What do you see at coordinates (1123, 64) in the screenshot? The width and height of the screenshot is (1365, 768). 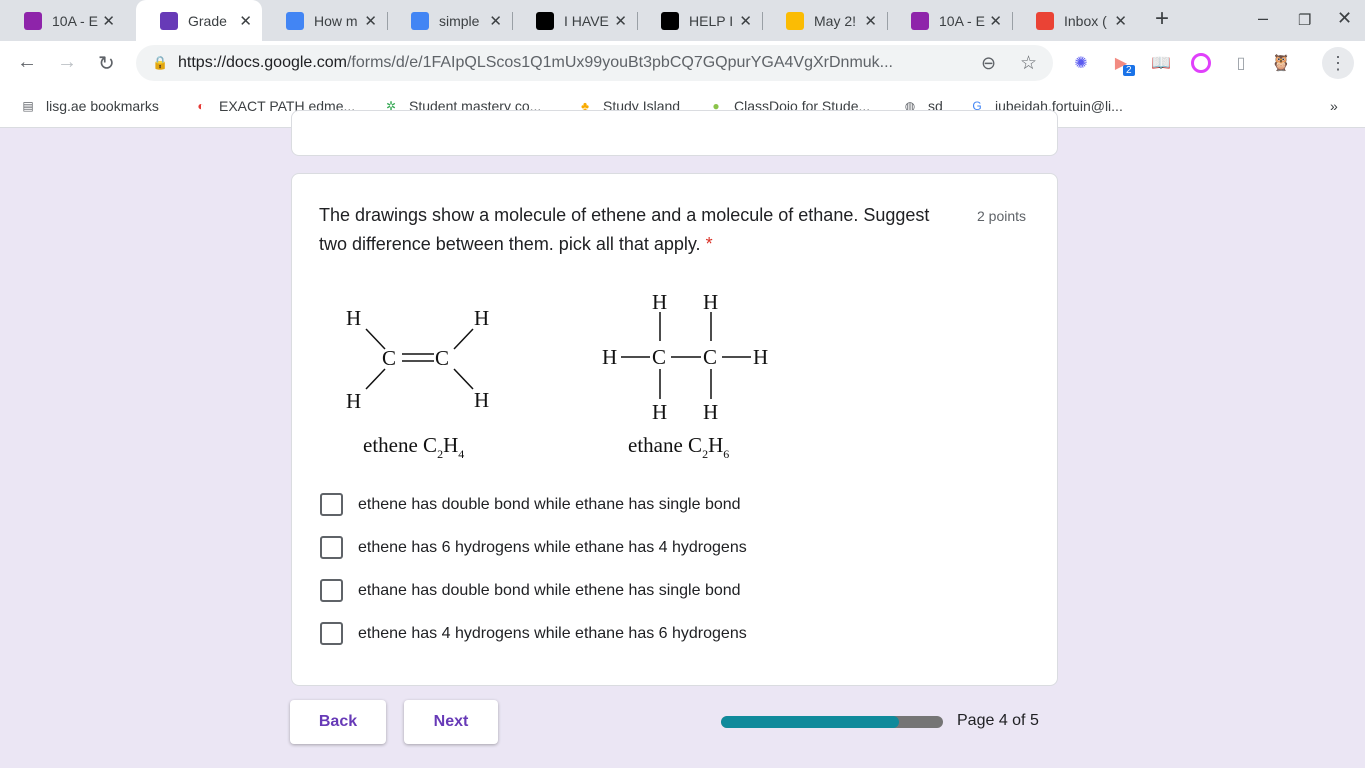 I see `extension-screencast-icon: ▶ 2` at bounding box center [1123, 64].